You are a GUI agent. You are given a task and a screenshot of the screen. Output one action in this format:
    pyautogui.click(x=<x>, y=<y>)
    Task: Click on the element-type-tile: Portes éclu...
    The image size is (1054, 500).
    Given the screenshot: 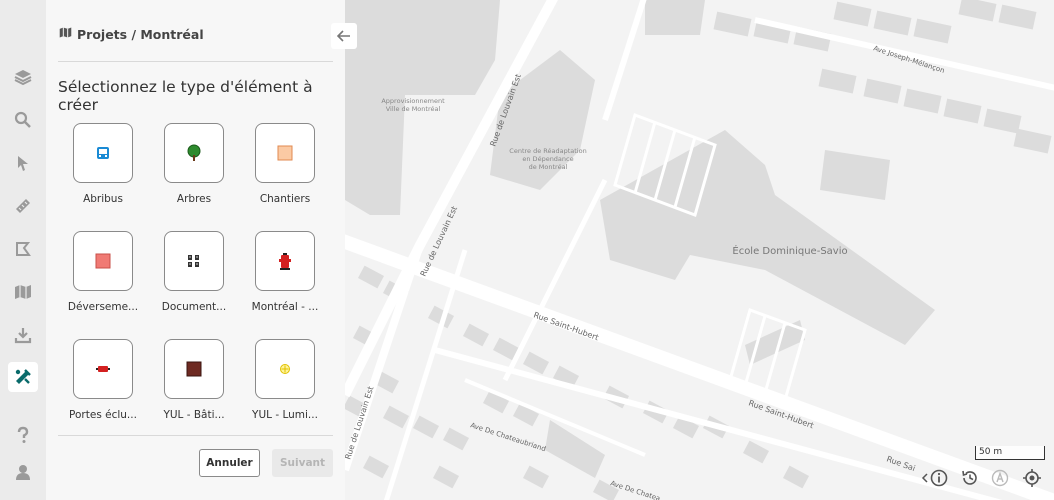 What is the action you would take?
    pyautogui.click(x=103, y=389)
    